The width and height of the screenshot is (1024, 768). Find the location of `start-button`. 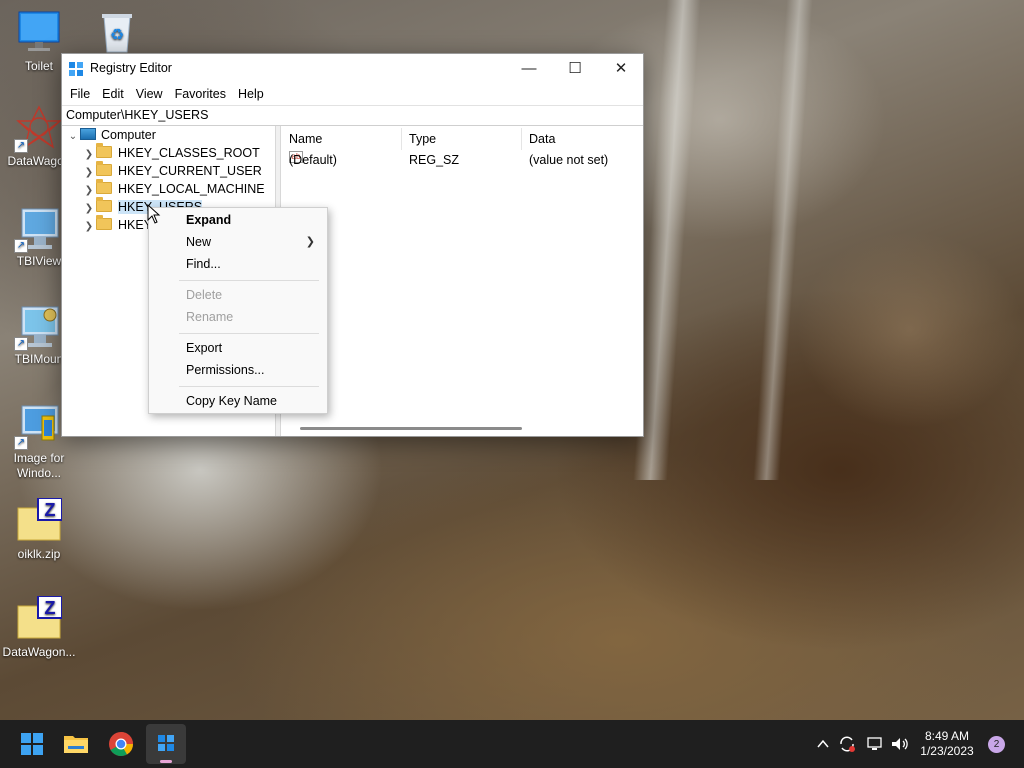

start-button is located at coordinates (32, 744).